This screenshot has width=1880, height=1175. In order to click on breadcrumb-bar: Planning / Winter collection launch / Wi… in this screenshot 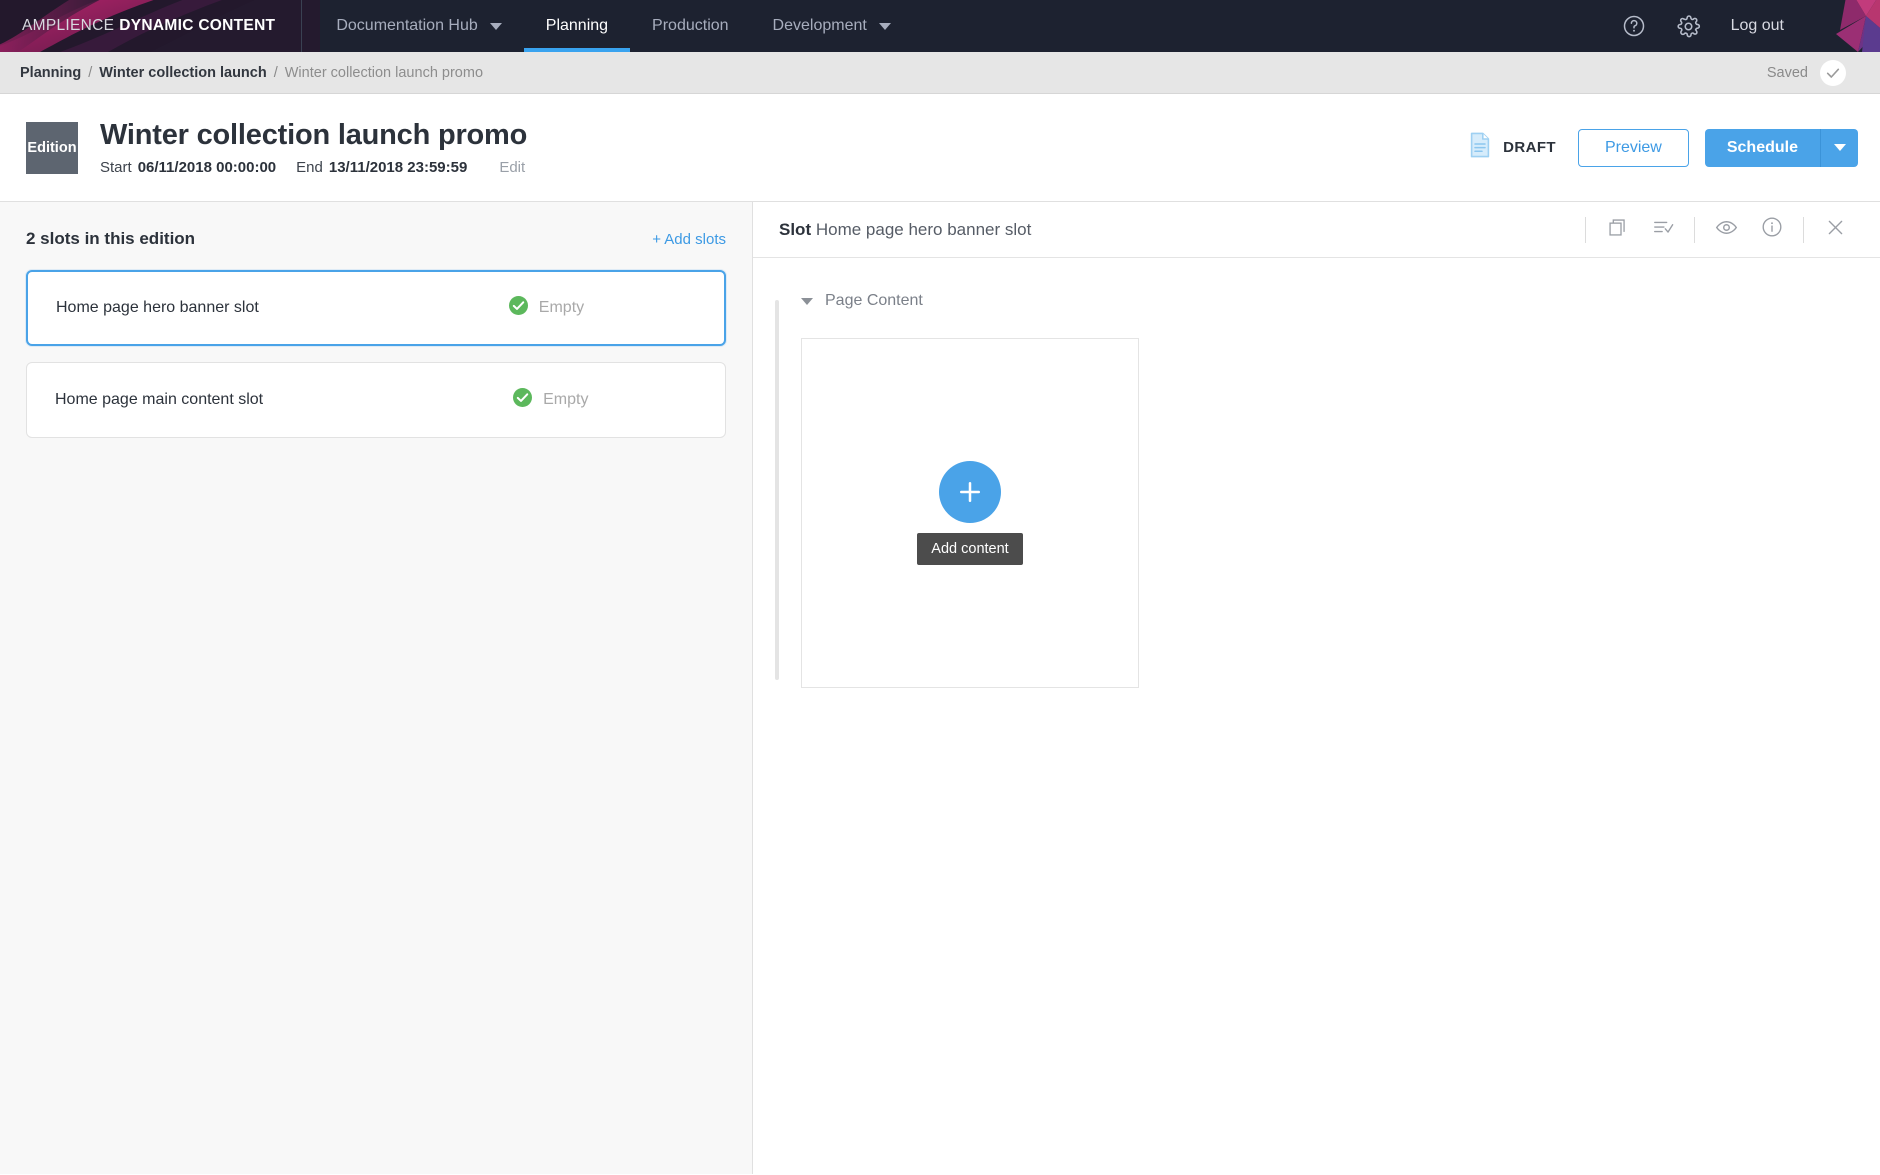, I will do `click(940, 73)`.